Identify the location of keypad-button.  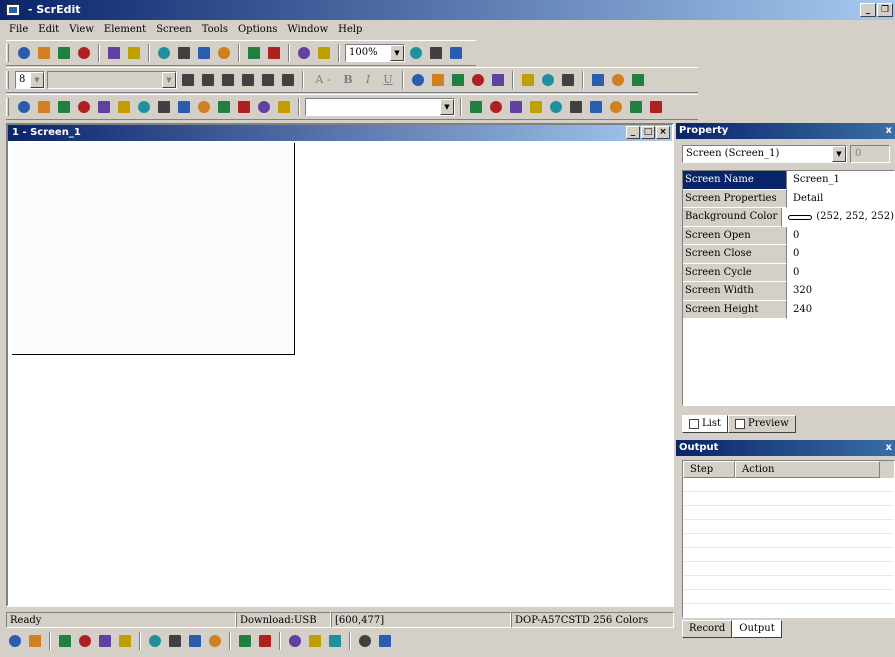
(284, 107).